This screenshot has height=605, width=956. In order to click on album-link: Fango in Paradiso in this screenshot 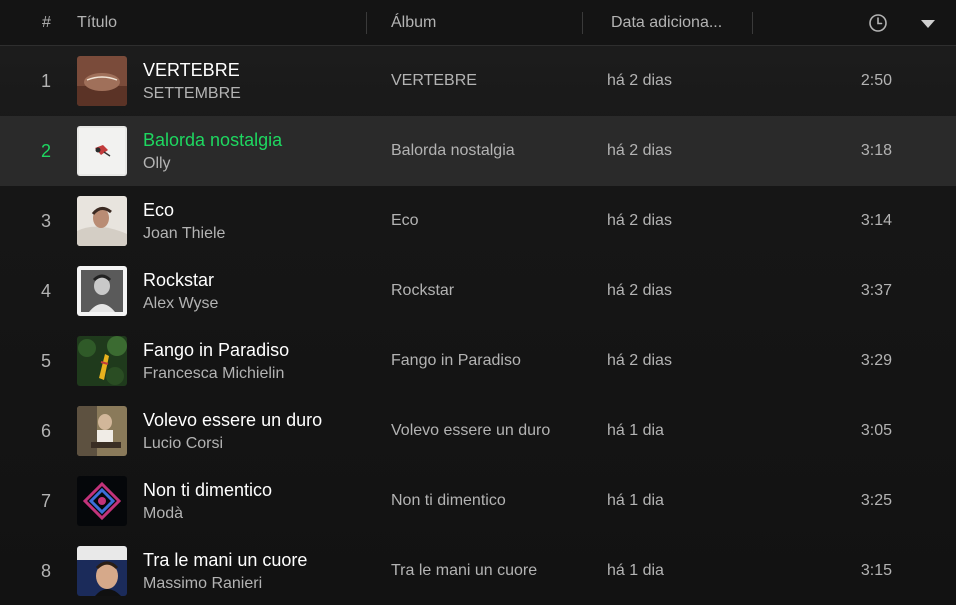, I will do `click(456, 361)`.